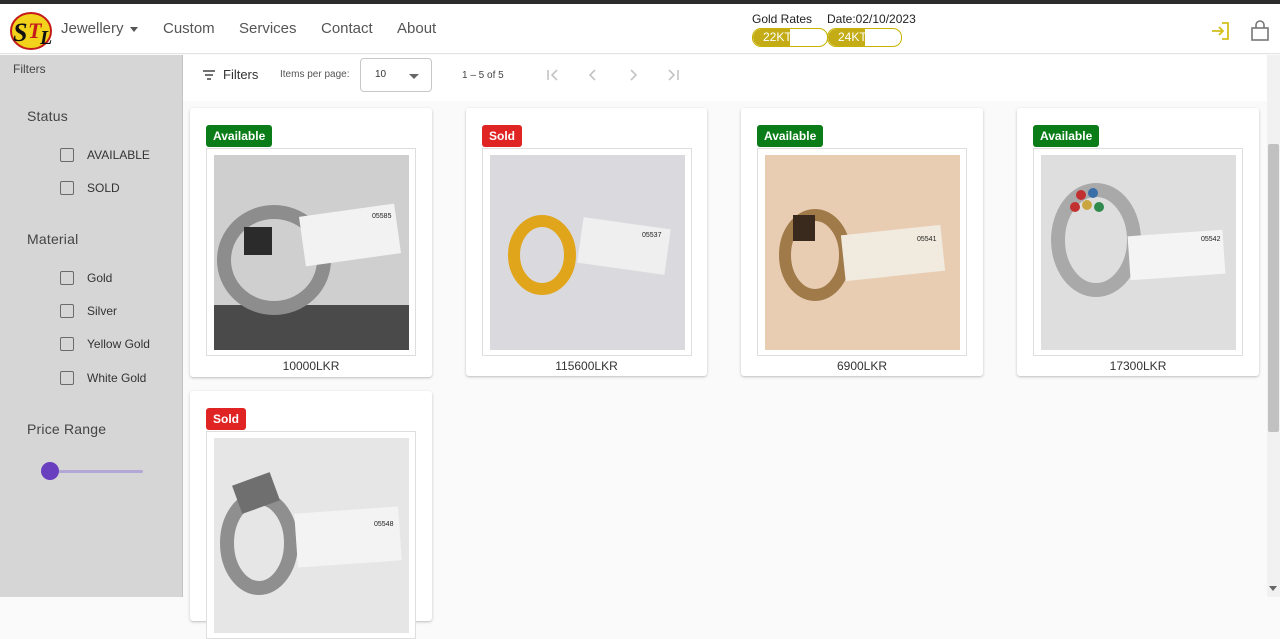 The width and height of the screenshot is (1280, 639). Describe the element at coordinates (1221, 31) in the screenshot. I see `login-icon` at that location.